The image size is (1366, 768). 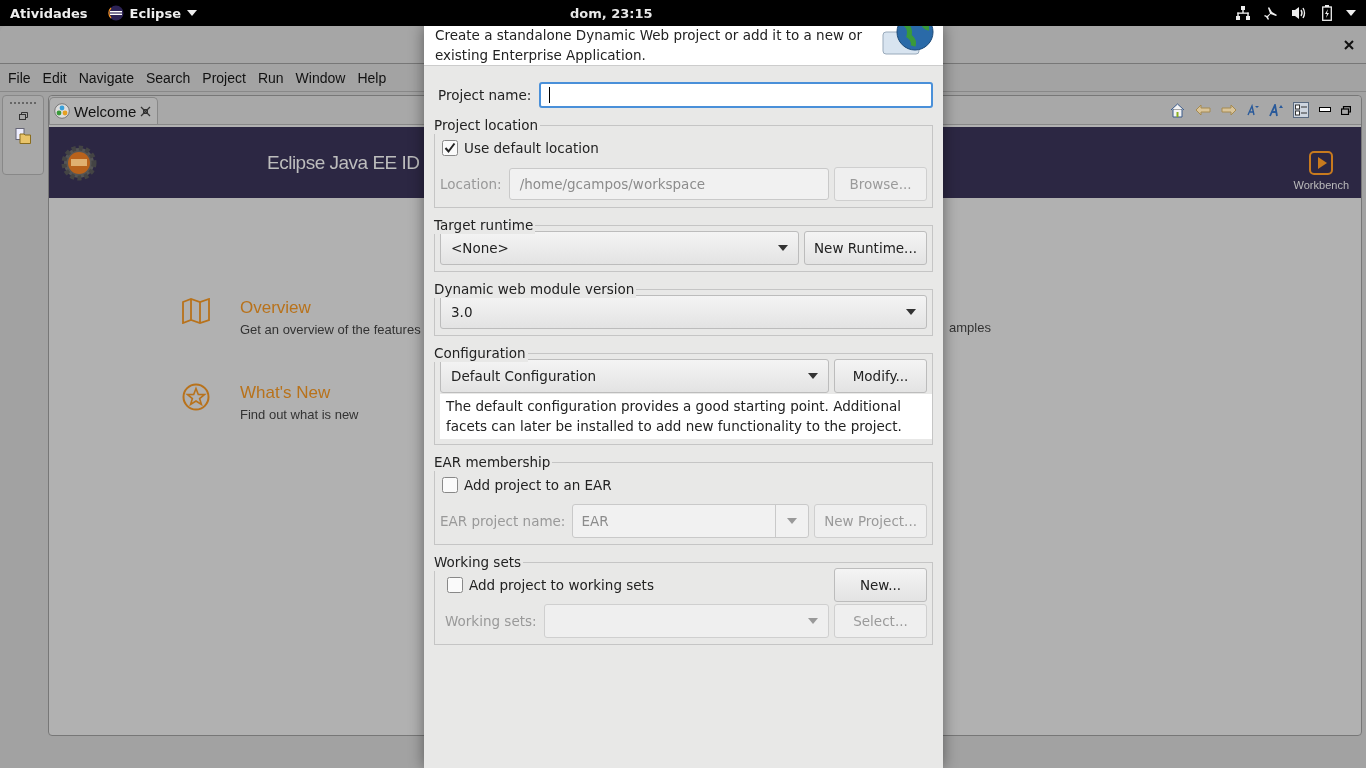 I want to click on link-description: Find out what is new, so click(x=299, y=414).